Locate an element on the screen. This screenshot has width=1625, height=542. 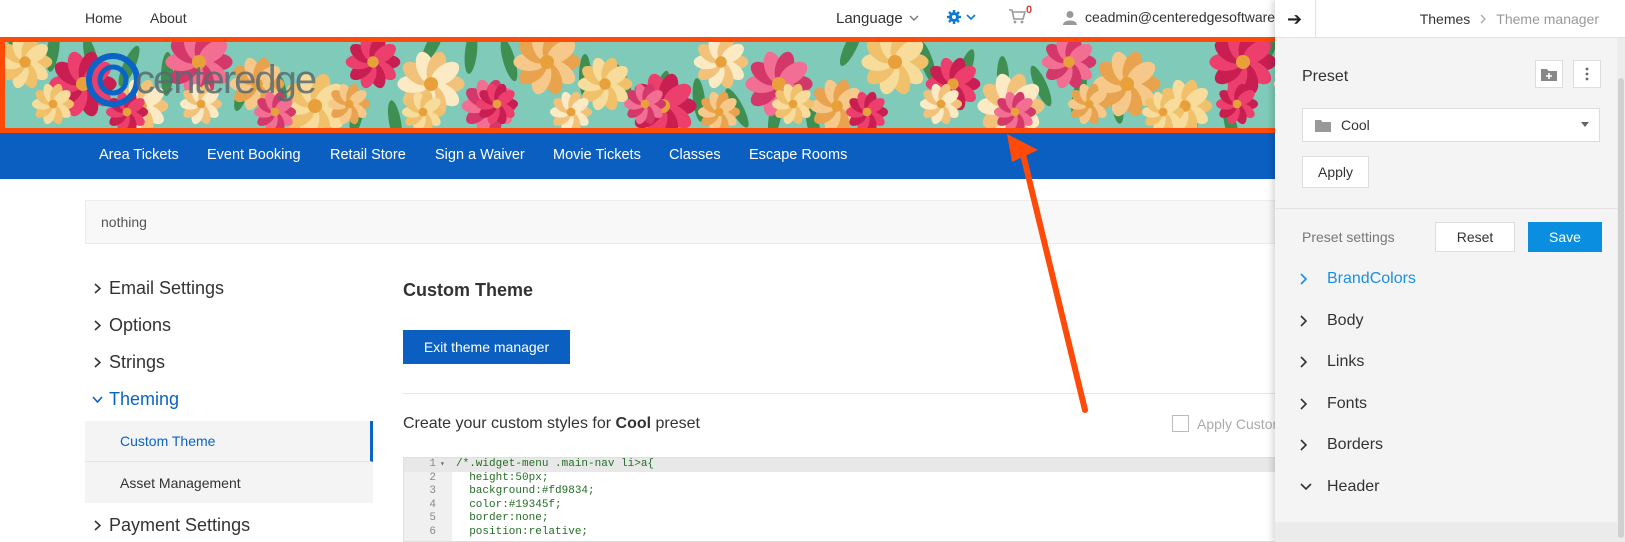
centeredge-logo-icon is located at coordinates (113, 80).